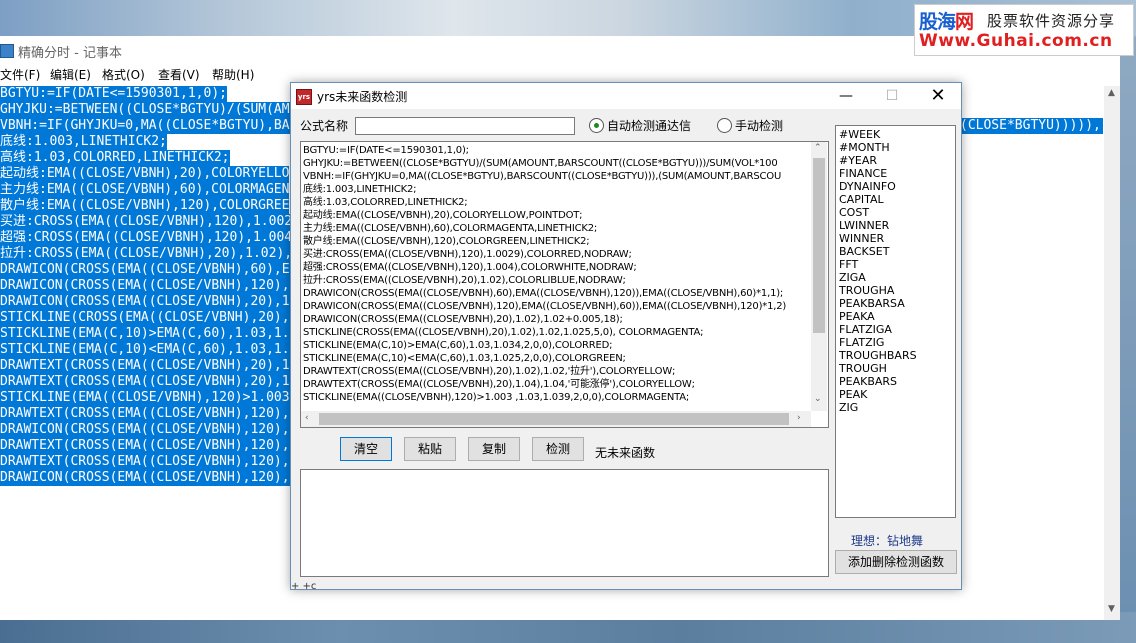 This screenshot has height=643, width=1136. I want to click on add-delete-functions-button: 添加删除检测函数, so click(896, 562).